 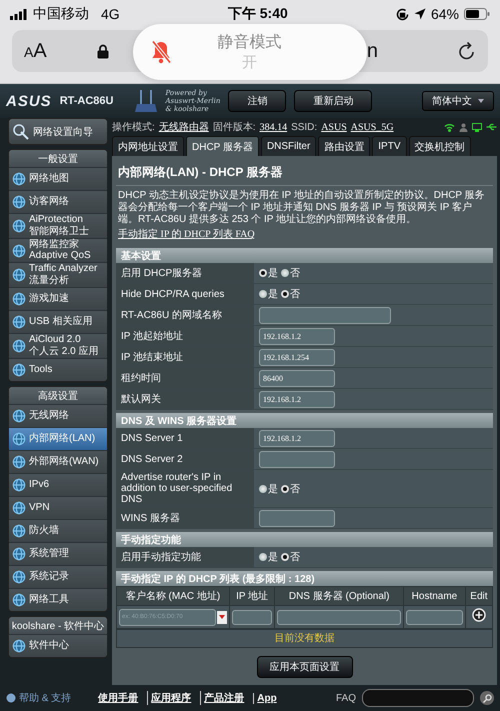 What do you see at coordinates (334, 127) in the screenshot?
I see `info-link: ASUS` at bounding box center [334, 127].